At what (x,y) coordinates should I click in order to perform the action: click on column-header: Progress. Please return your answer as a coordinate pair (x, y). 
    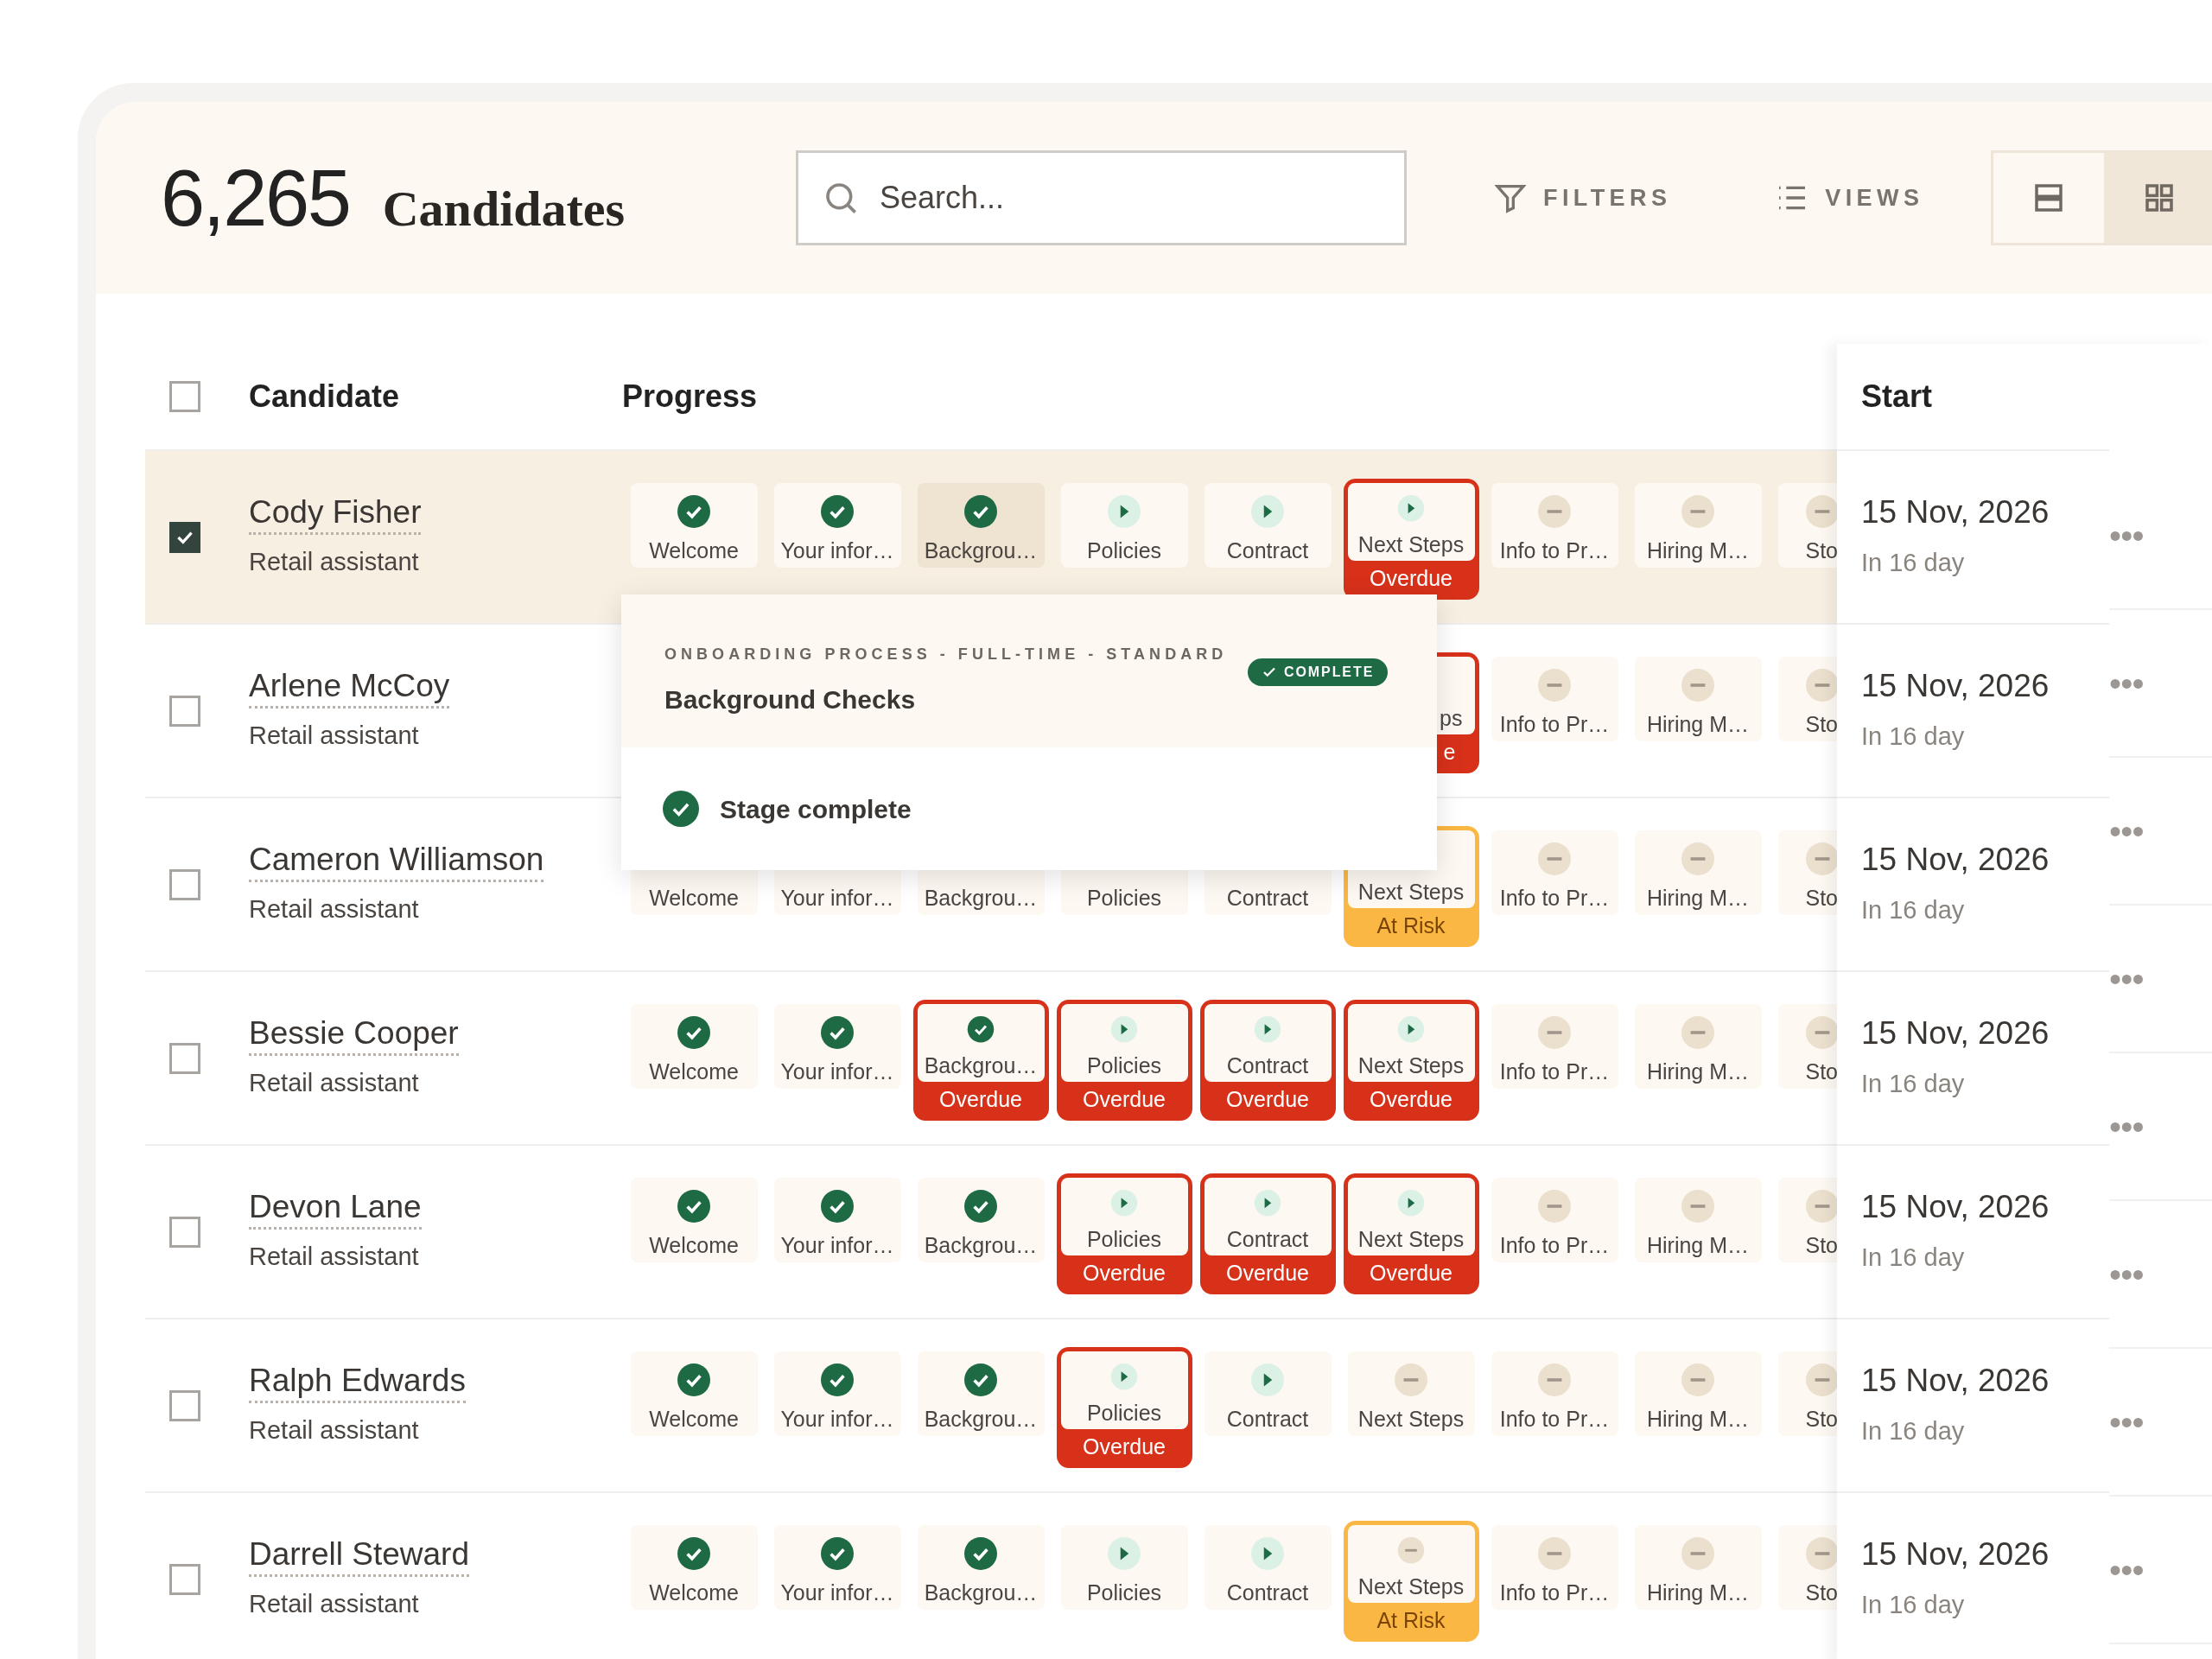
    Looking at the image, I should click on (690, 397).